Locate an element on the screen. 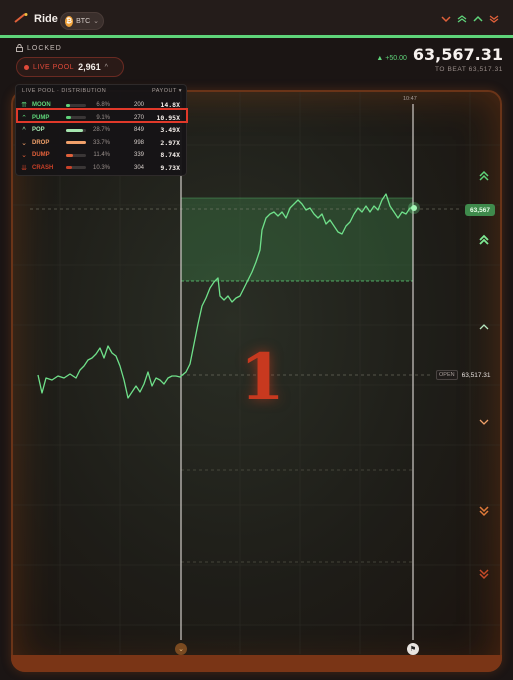  participant-count: 849 is located at coordinates (138, 130).